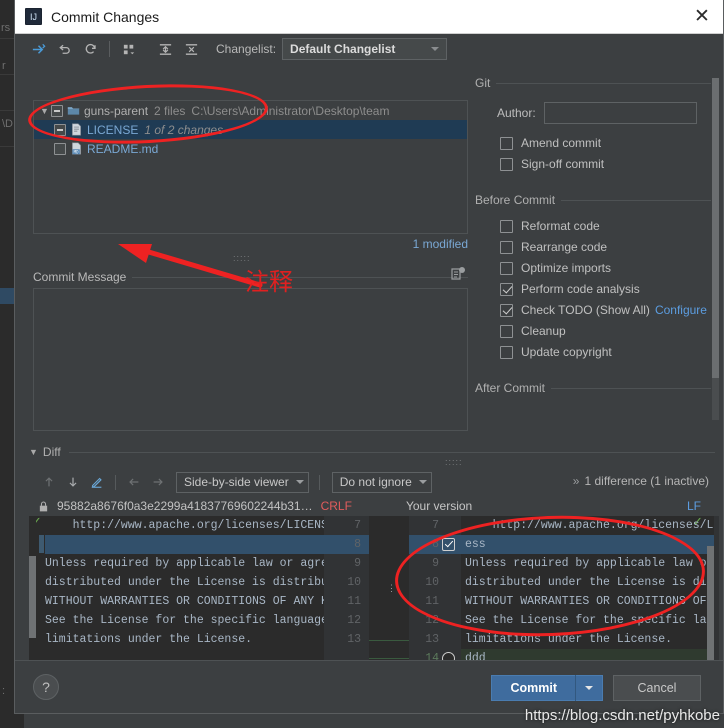 The width and height of the screenshot is (724, 728). What do you see at coordinates (715, 228) in the screenshot?
I see `scrollbar-thumb` at bounding box center [715, 228].